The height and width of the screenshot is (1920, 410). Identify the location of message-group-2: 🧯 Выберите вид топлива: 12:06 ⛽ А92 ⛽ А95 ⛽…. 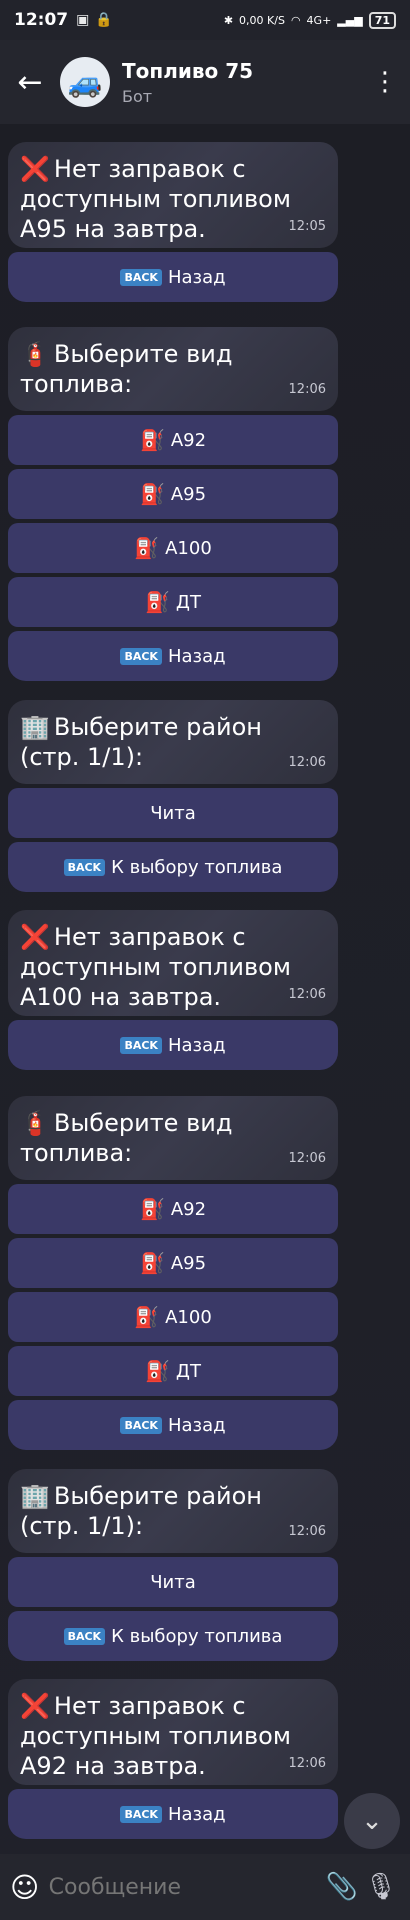
(173, 504).